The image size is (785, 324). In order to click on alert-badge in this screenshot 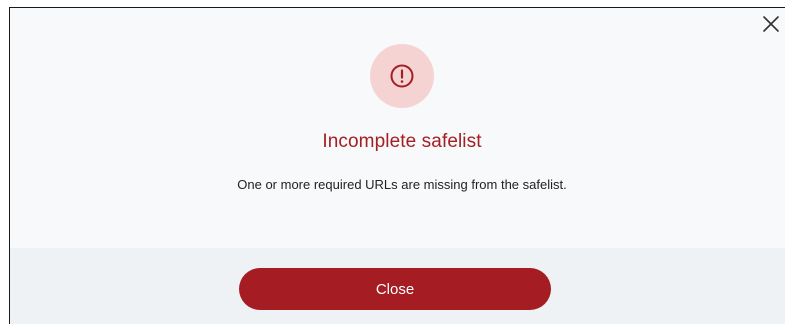, I will do `click(402, 76)`.